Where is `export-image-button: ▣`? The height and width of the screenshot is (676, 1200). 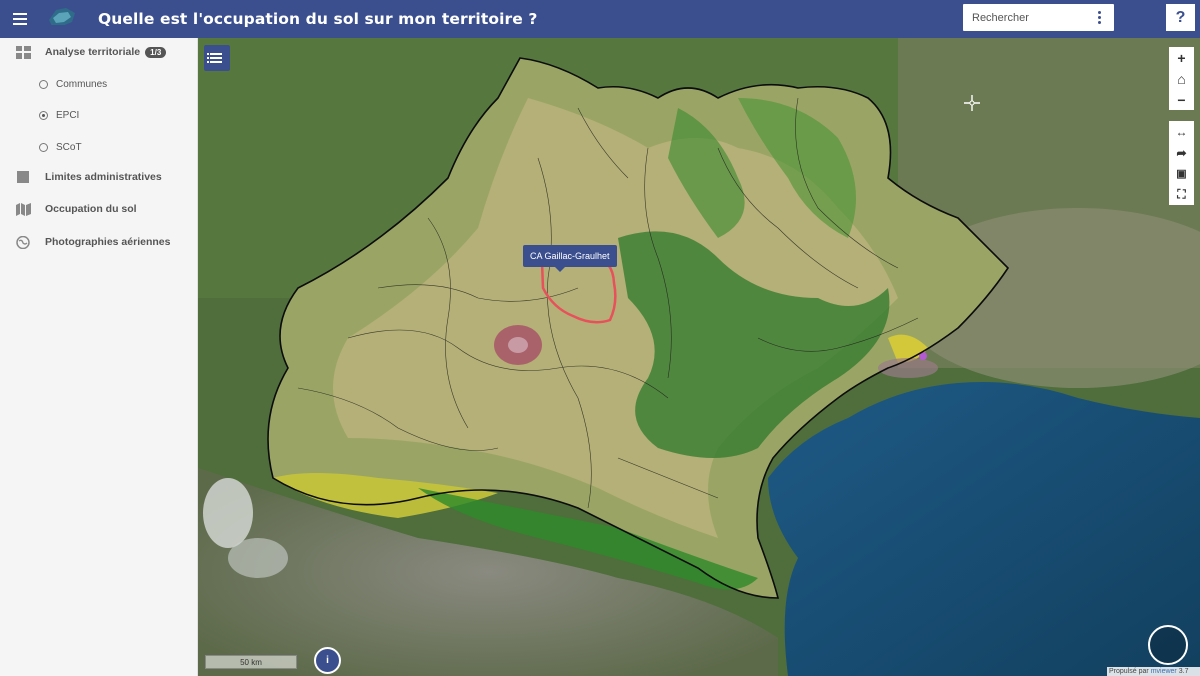 export-image-button: ▣ is located at coordinates (1181, 173).